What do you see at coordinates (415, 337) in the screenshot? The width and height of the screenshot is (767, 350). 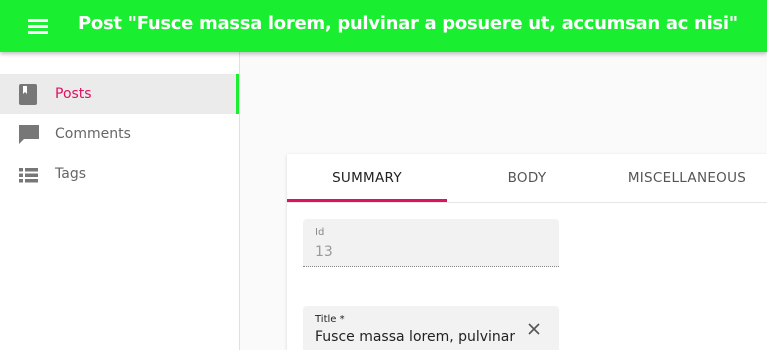 I see `title-input` at bounding box center [415, 337].